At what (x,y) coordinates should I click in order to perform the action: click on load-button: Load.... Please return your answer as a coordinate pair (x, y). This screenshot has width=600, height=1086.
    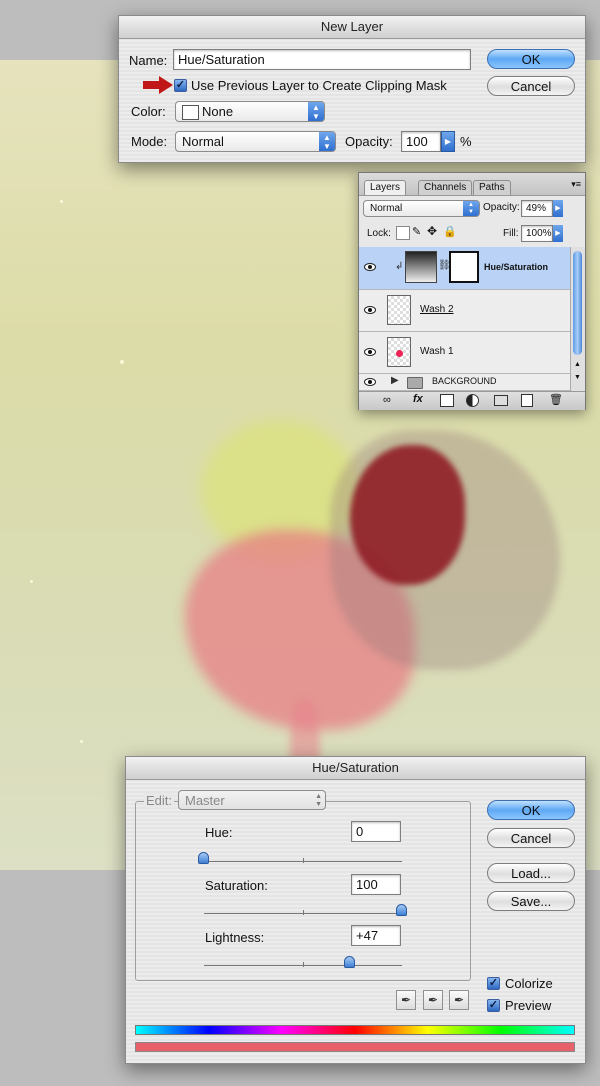
    Looking at the image, I should click on (531, 873).